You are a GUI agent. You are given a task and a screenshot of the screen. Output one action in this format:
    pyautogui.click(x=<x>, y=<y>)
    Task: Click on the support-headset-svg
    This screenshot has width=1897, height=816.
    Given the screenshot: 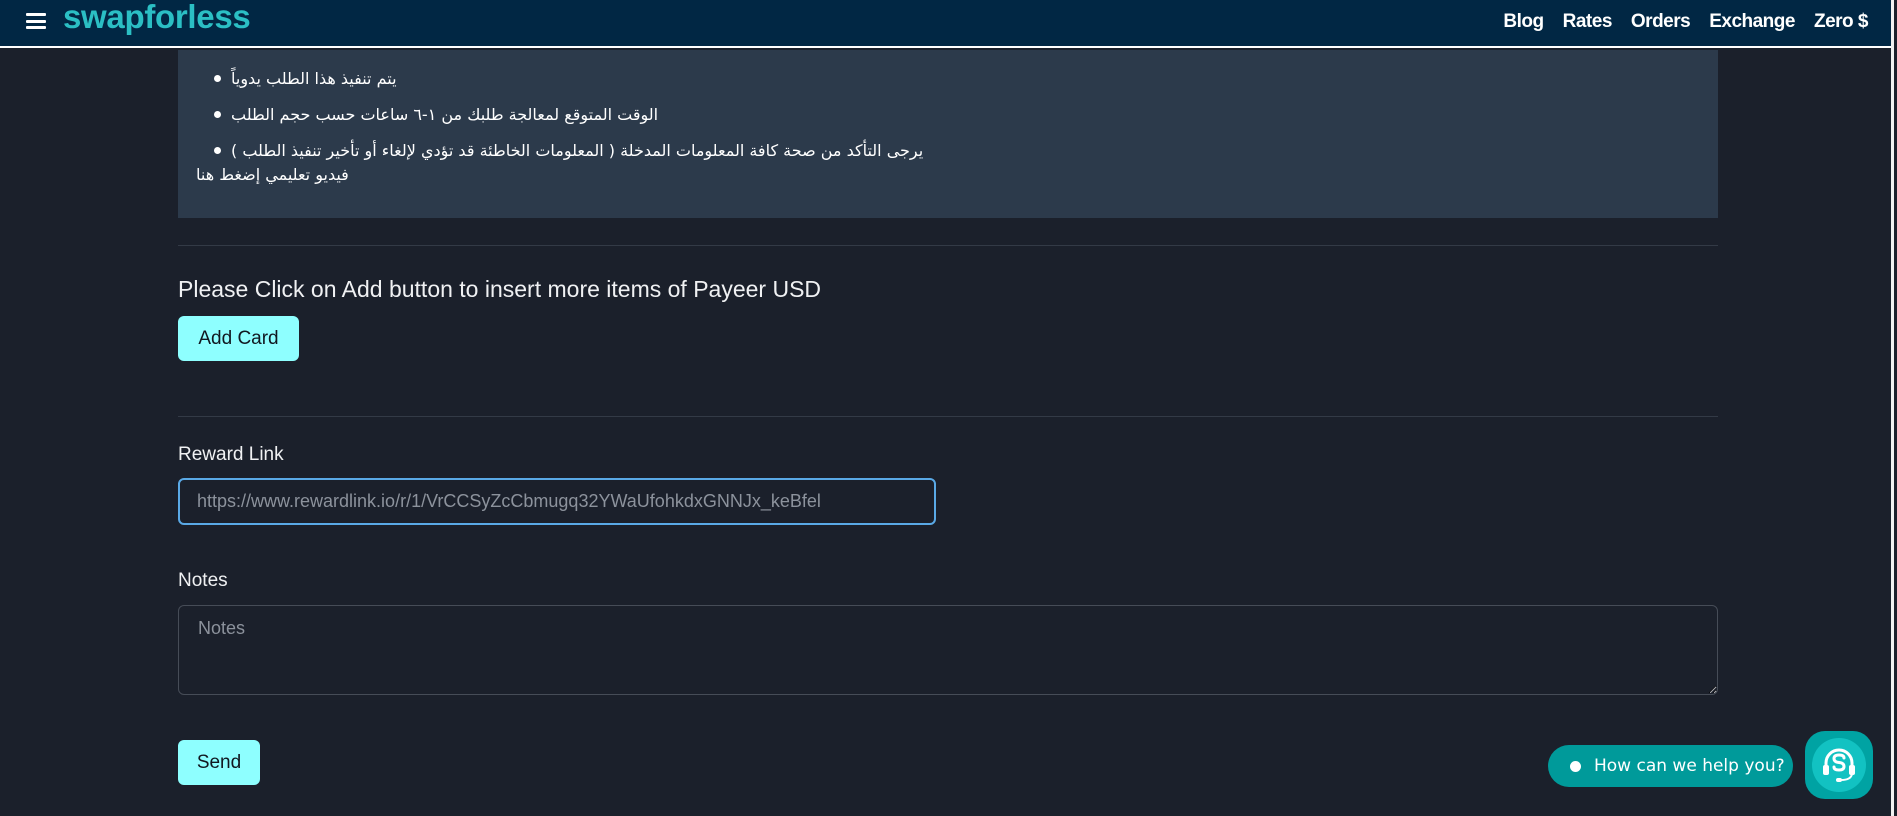 What is the action you would take?
    pyautogui.click(x=1839, y=765)
    